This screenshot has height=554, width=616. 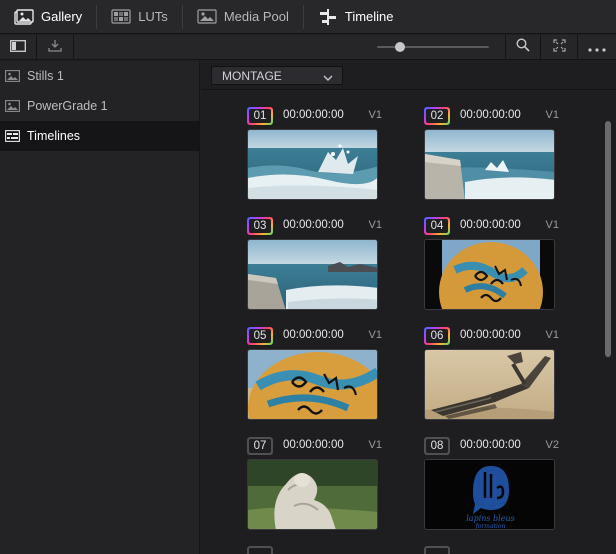 What do you see at coordinates (260, 446) in the screenshot?
I see `clip-number-badge: 07` at bounding box center [260, 446].